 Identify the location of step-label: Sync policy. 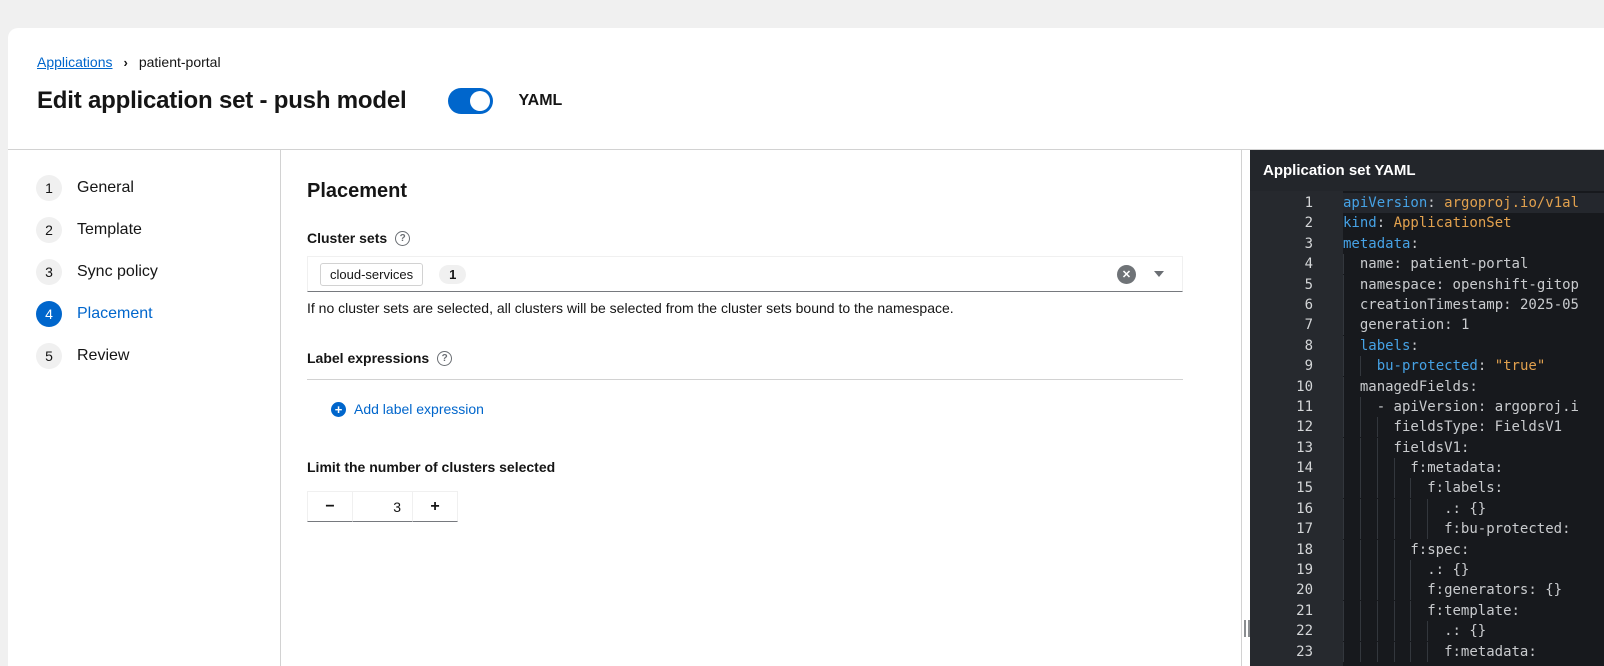
(117, 271).